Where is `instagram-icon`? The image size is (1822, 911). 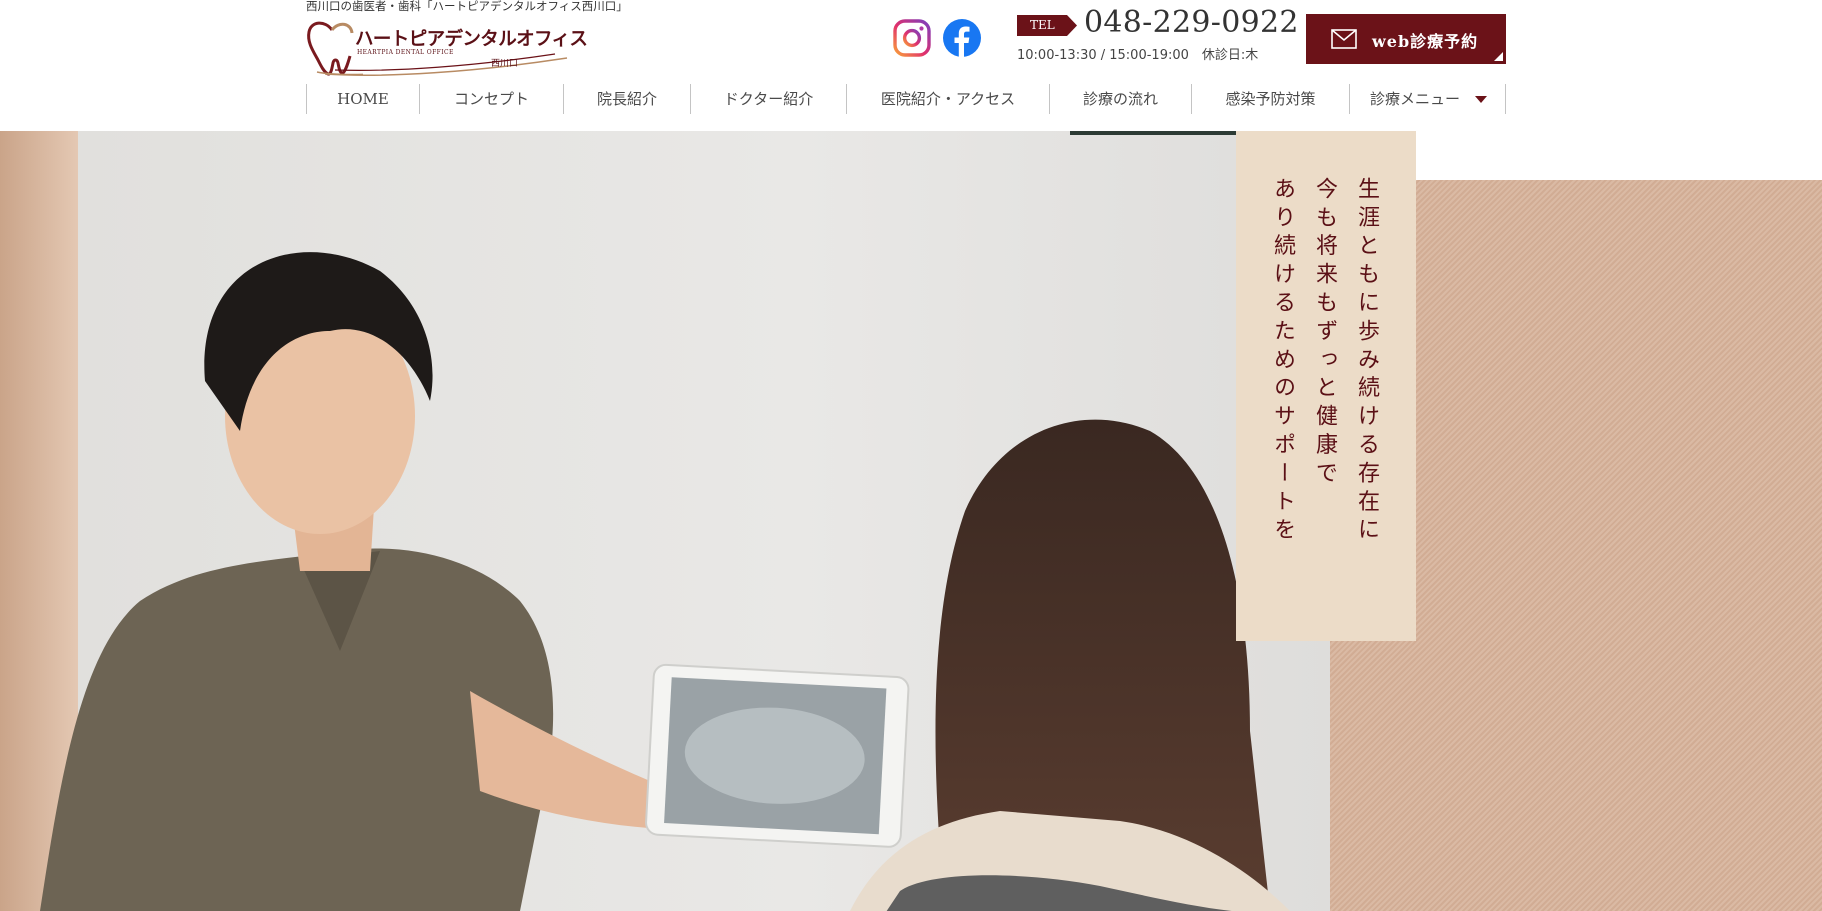 instagram-icon is located at coordinates (912, 38).